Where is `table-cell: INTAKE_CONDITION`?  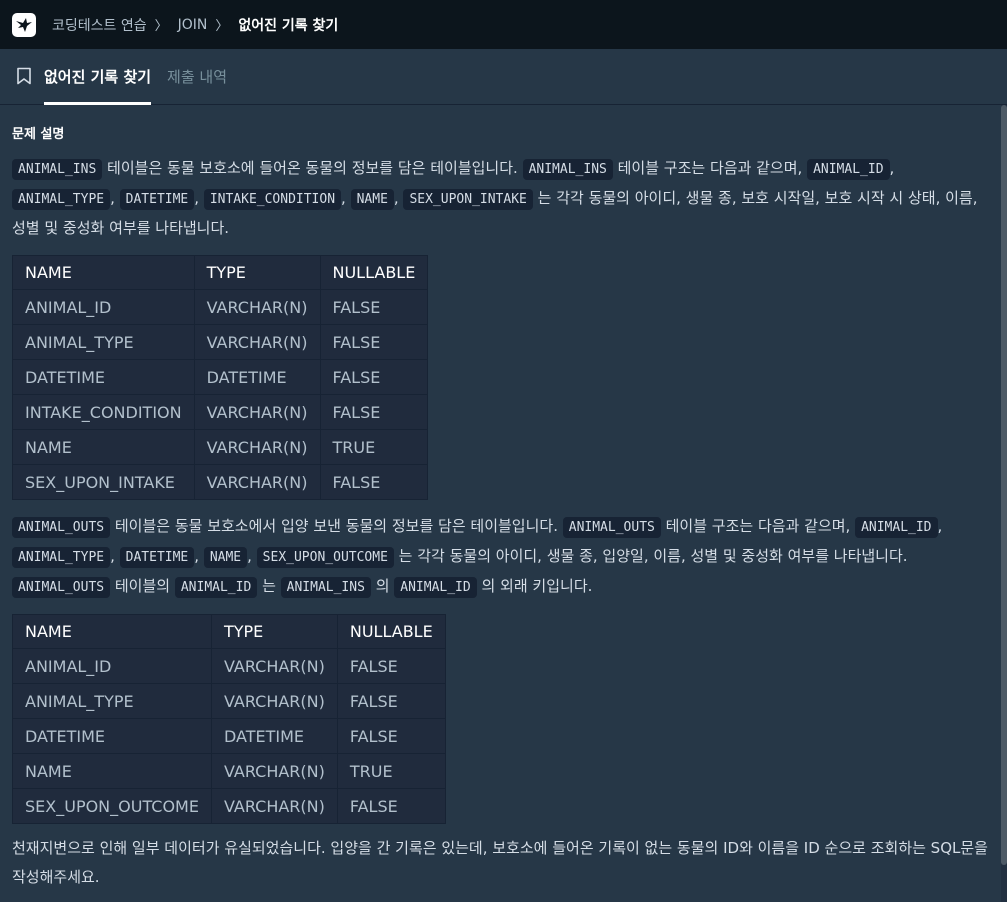
table-cell: INTAKE_CONDITION is located at coordinates (103, 412).